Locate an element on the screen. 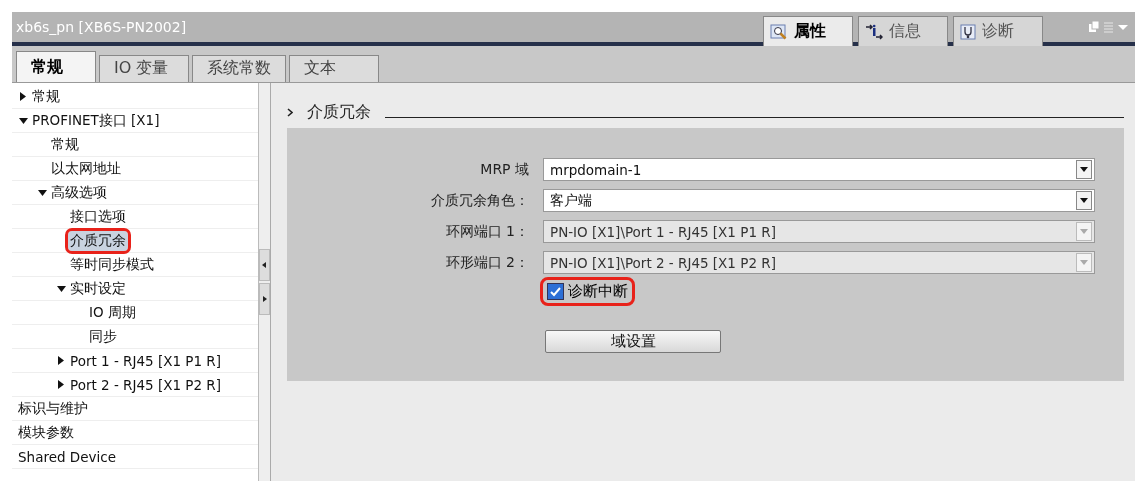 The width and height of the screenshot is (1135, 481). tab: 常规 is located at coordinates (56, 66).